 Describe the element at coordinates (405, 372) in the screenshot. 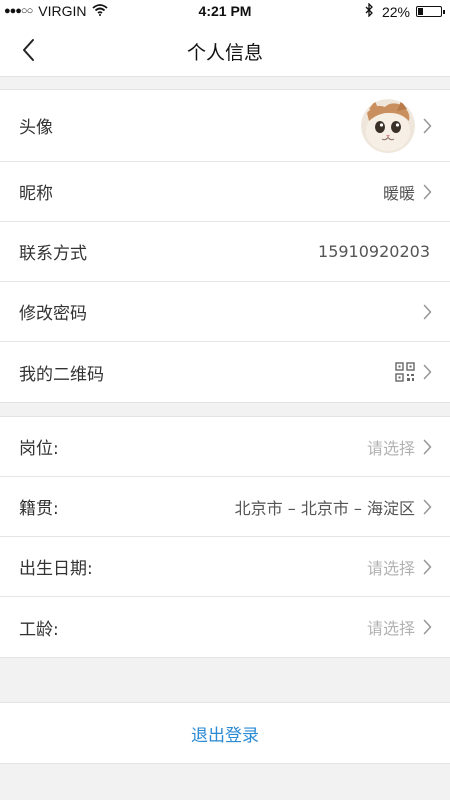

I see `qr-code-icon` at that location.